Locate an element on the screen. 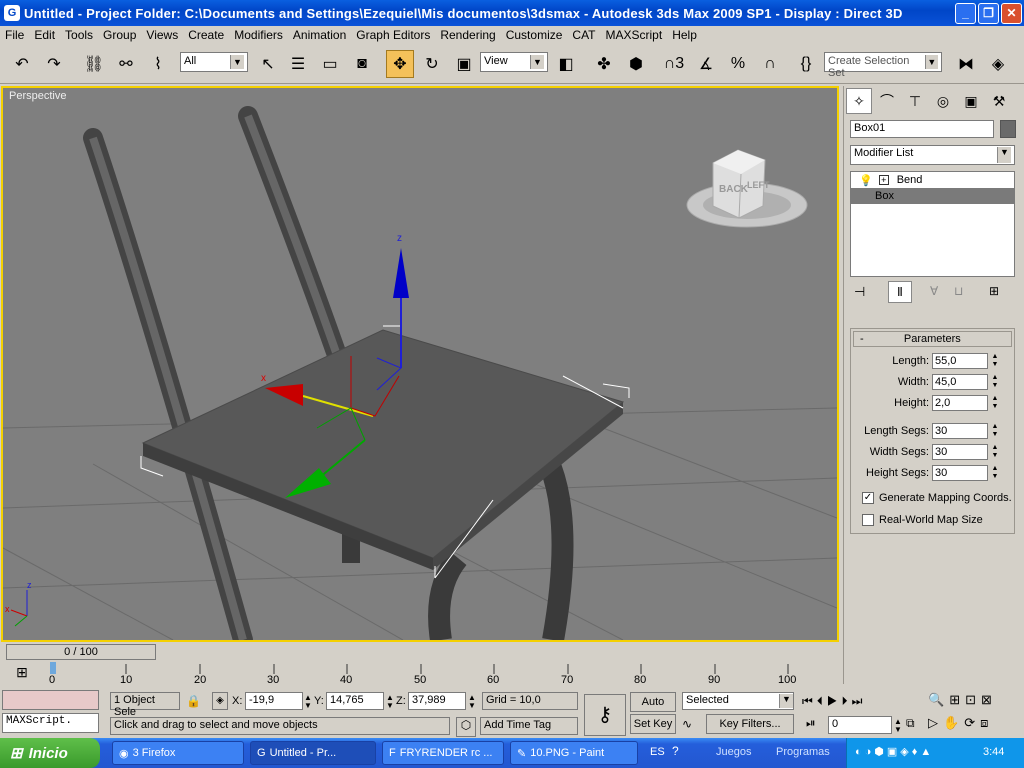 Image resolution: width=1024 pixels, height=768 pixels. angle-snap-icon: ∡ is located at coordinates (706, 64).